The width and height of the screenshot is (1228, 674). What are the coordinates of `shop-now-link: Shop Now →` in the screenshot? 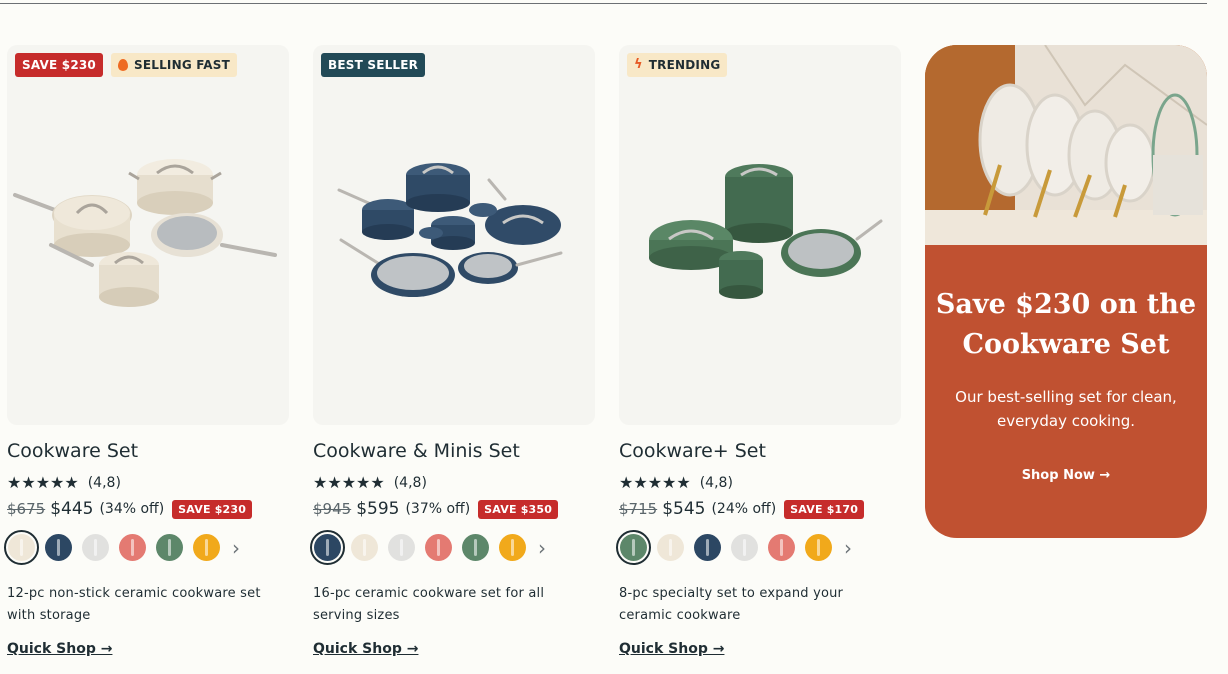 It's located at (1066, 475).